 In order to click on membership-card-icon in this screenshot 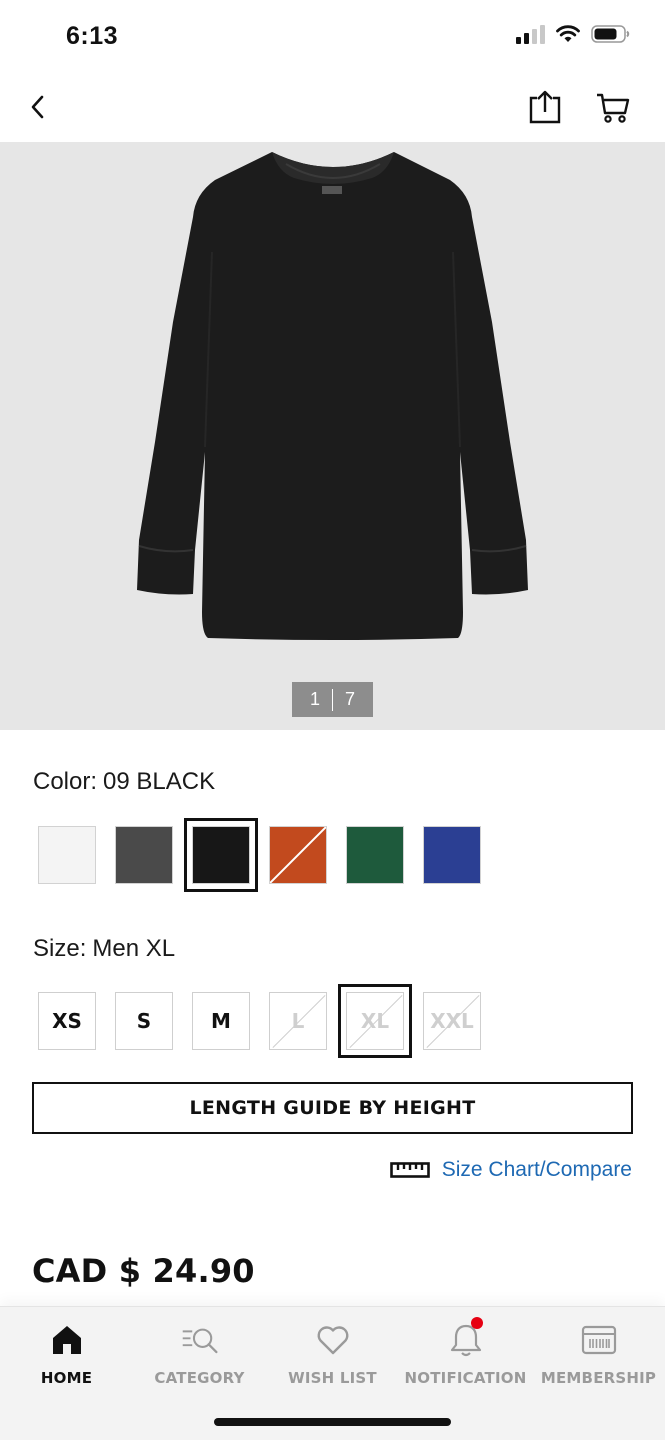, I will do `click(599, 1340)`.